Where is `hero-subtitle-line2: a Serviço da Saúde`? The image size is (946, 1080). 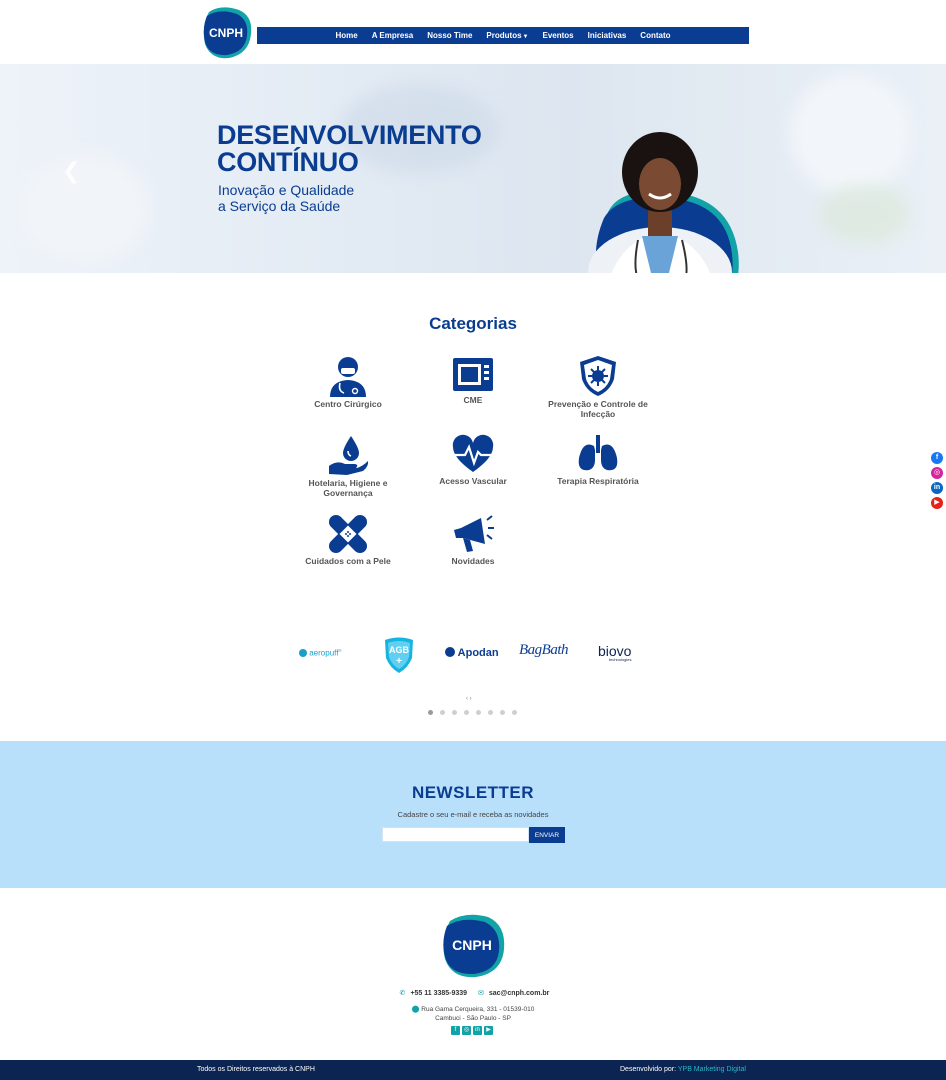
hero-subtitle-line2: a Serviço da Saúde is located at coordinates (279, 206).